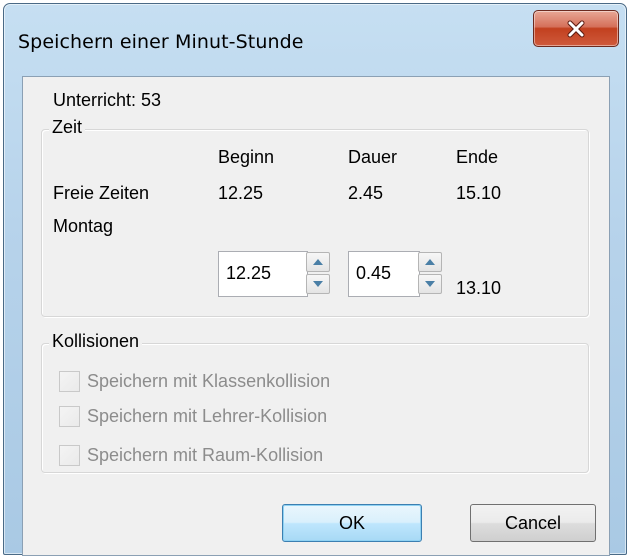  I want to click on collisions-legend: Kollisionen, so click(96, 341).